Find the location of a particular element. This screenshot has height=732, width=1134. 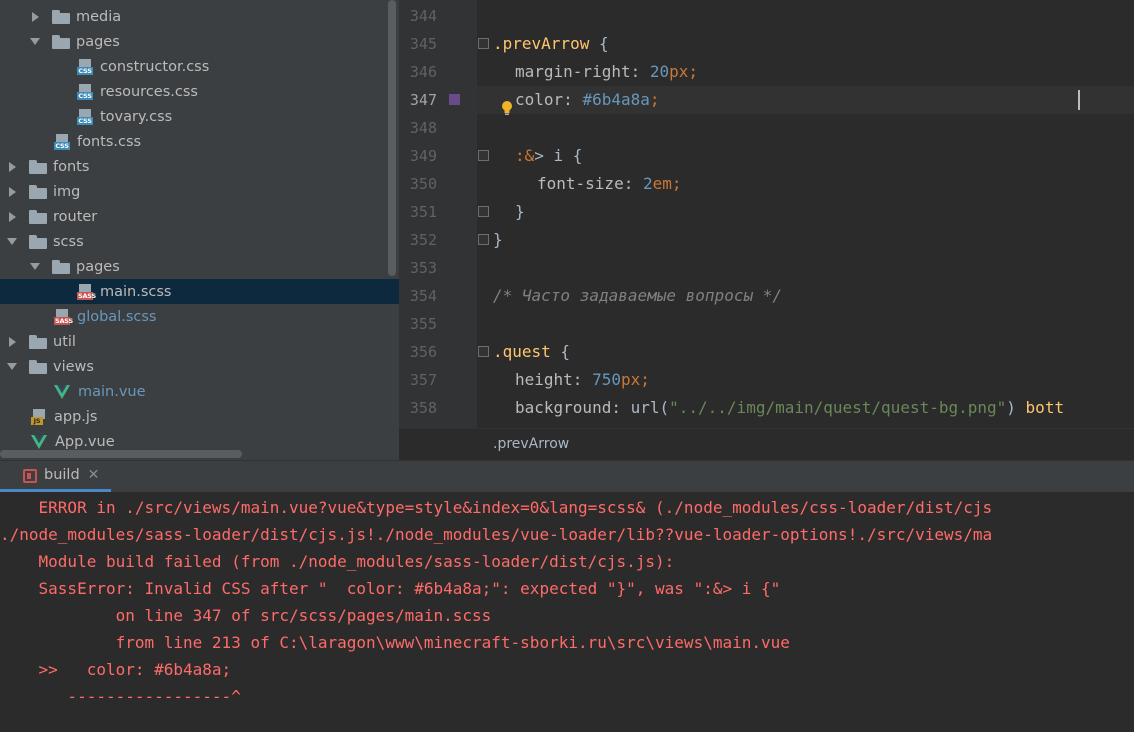

line-number: 357 is located at coordinates (423, 380).